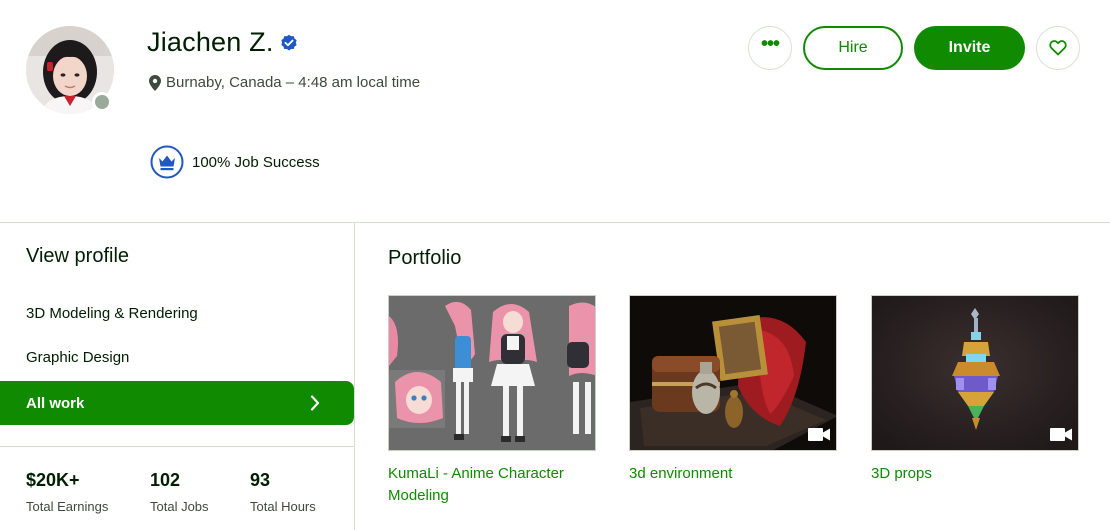 The width and height of the screenshot is (1110, 530). Describe the element at coordinates (283, 492) in the screenshot. I see `stat-total-hours: 93 Total Hours` at that location.